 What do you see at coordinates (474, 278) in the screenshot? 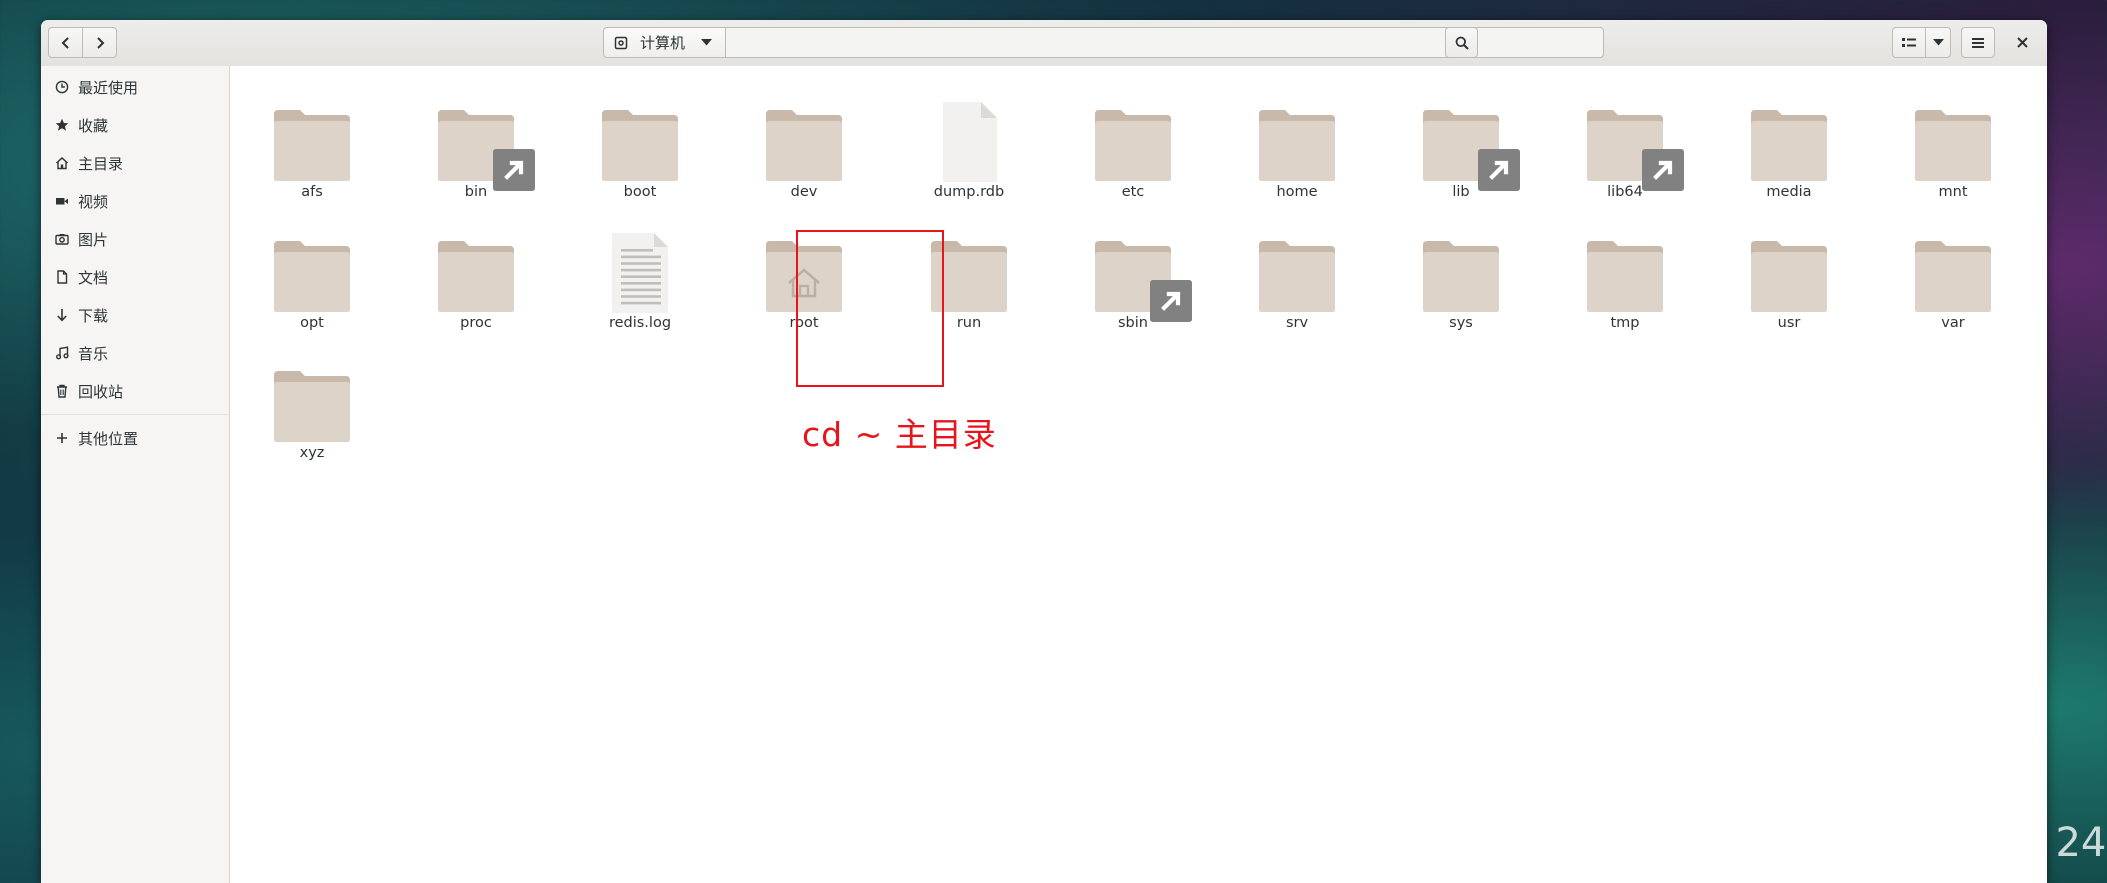
I see `file-item: proc` at bounding box center [474, 278].